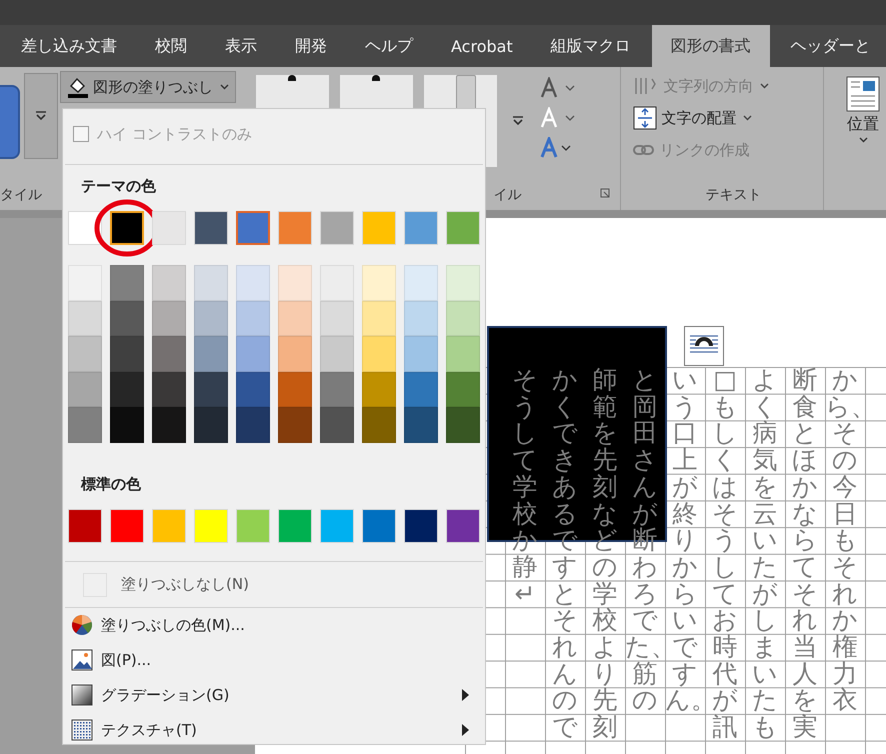 The image size is (886, 754). I want to click on menu-item: テクスチャ(T), so click(274, 730).